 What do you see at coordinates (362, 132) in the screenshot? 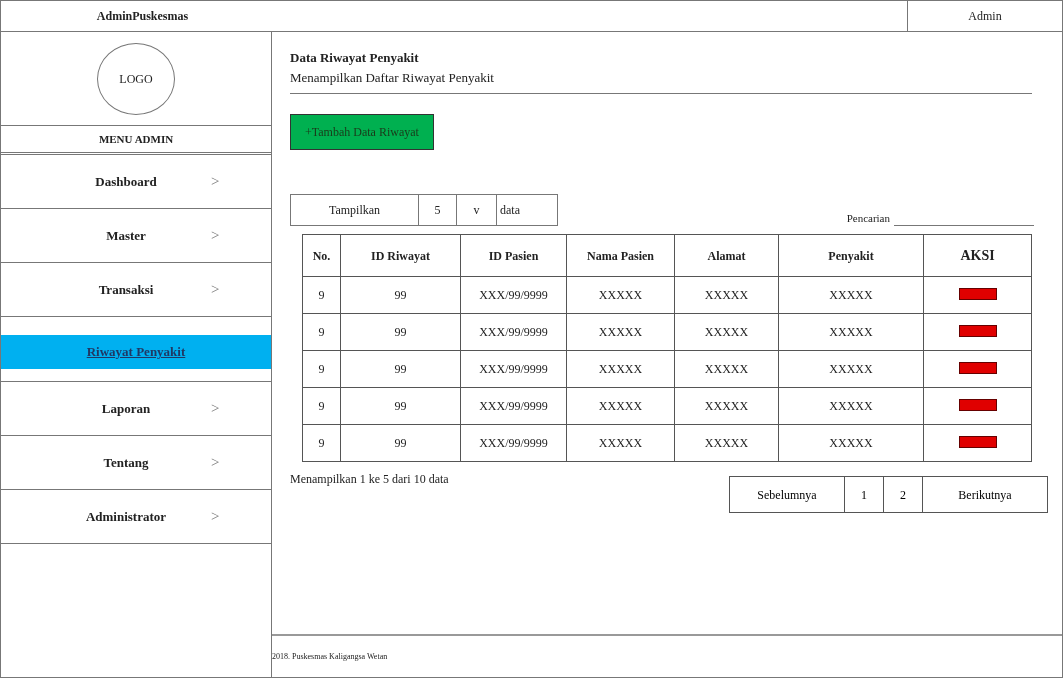
I see `add-button: +Tambah Data Riwayat` at bounding box center [362, 132].